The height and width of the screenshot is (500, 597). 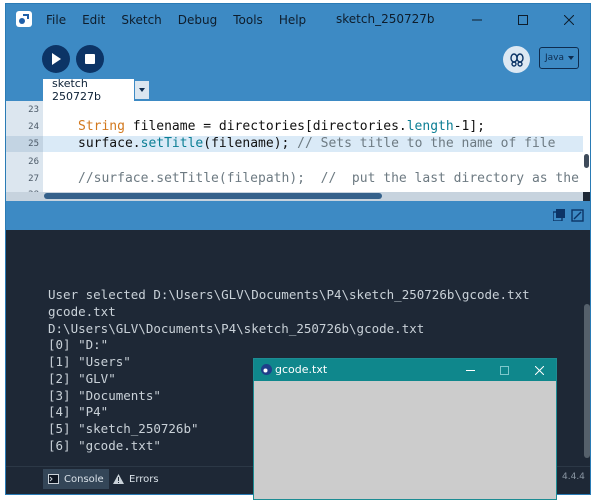 I want to click on console-divider, so click(x=298, y=215).